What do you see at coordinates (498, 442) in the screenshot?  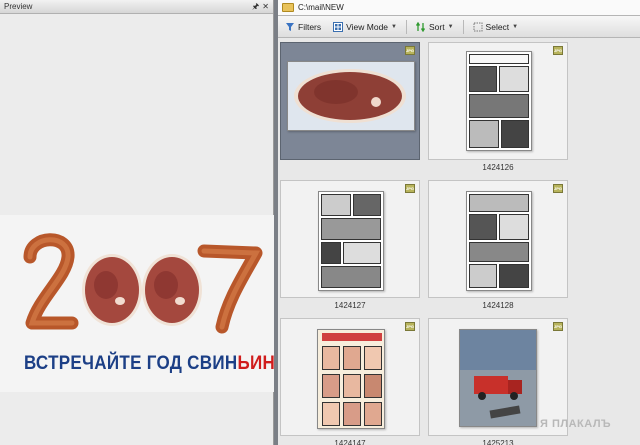 I see `thumbnail-label: 1425213` at bounding box center [498, 442].